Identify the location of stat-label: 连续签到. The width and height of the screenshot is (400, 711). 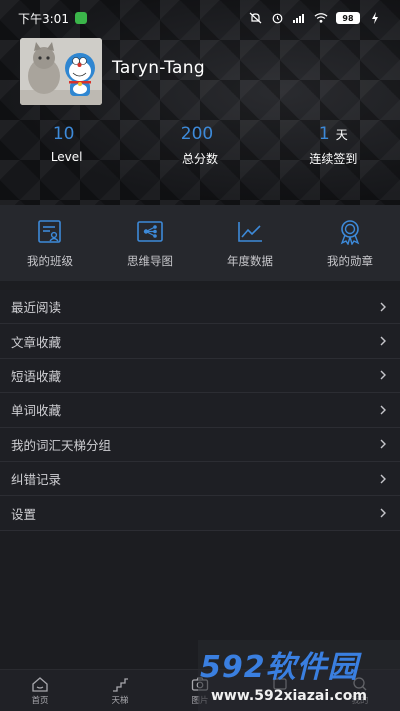
(333, 159).